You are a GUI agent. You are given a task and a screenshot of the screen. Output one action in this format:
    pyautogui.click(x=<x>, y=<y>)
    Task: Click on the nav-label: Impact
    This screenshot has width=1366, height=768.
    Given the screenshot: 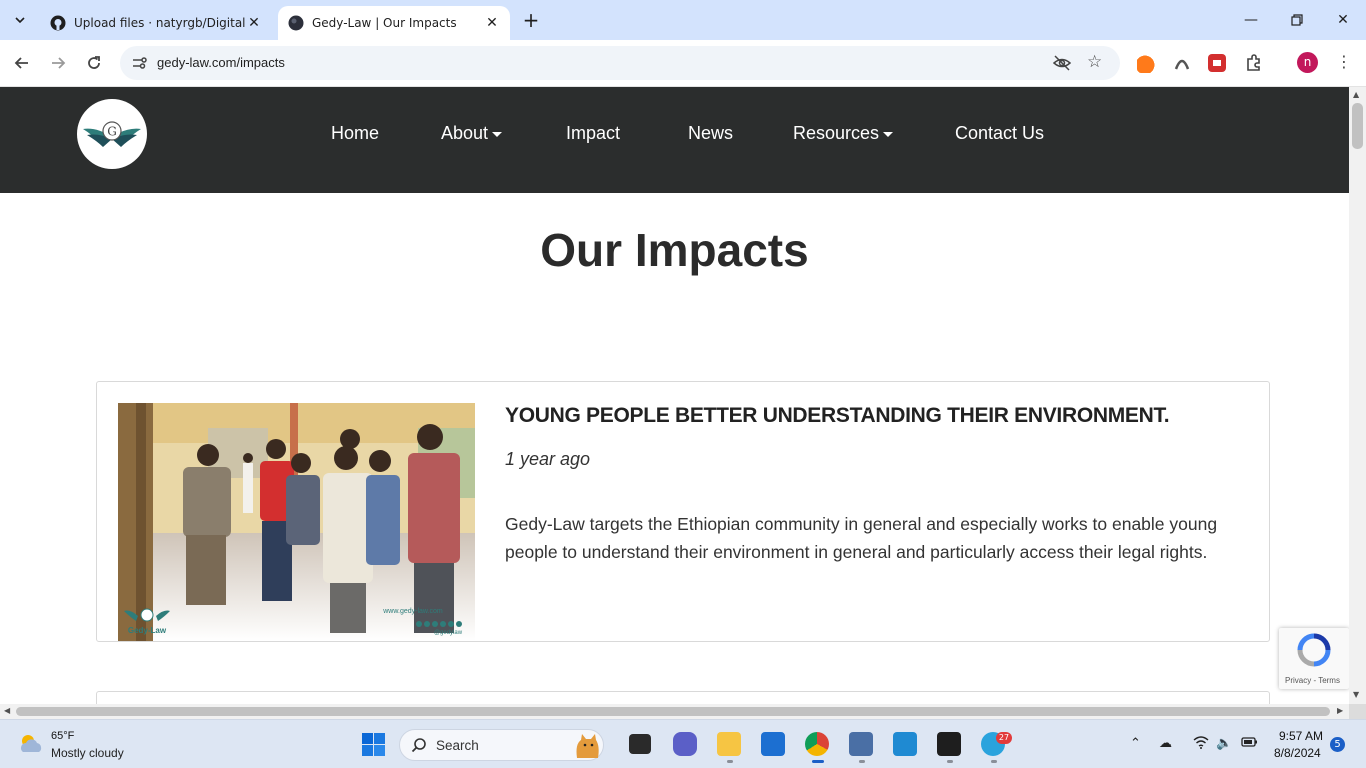 What is the action you would take?
    pyautogui.click(x=593, y=133)
    